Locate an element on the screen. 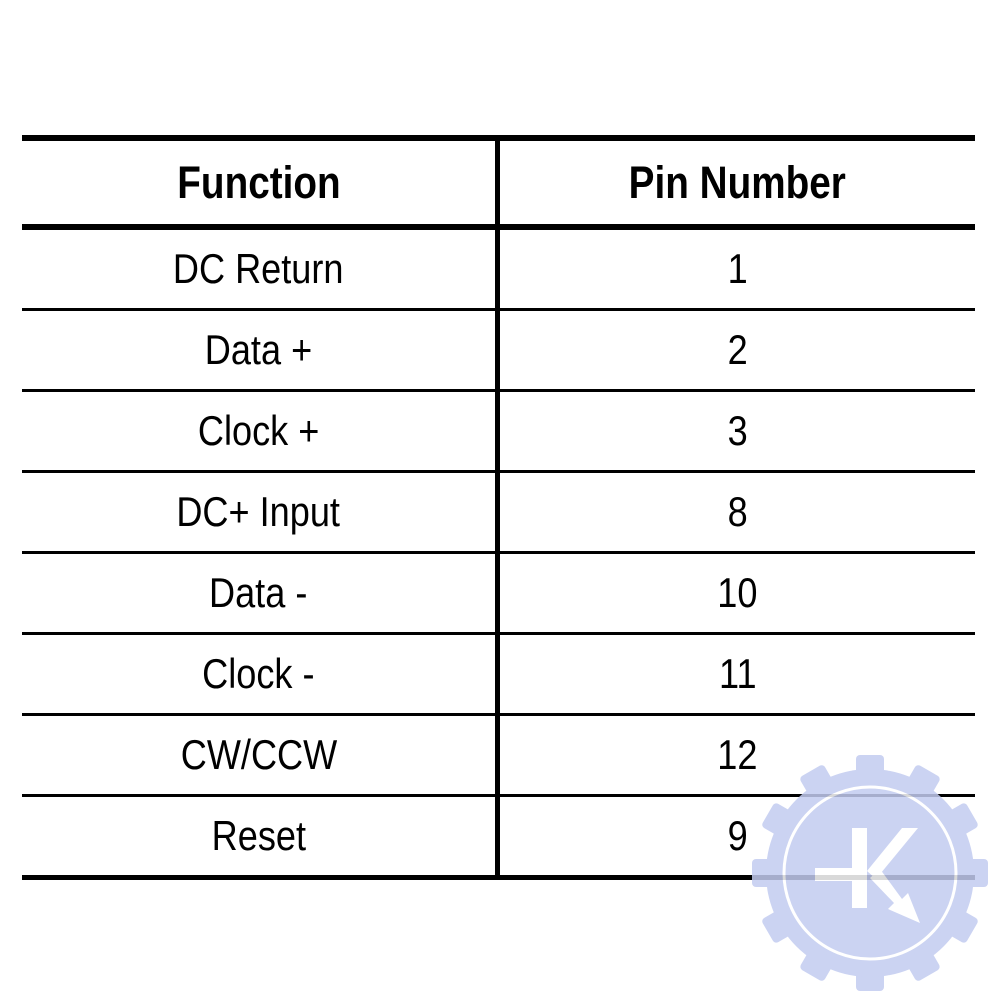 This screenshot has width=1000, height=1000. pin-number-value: 2 is located at coordinates (737, 349).